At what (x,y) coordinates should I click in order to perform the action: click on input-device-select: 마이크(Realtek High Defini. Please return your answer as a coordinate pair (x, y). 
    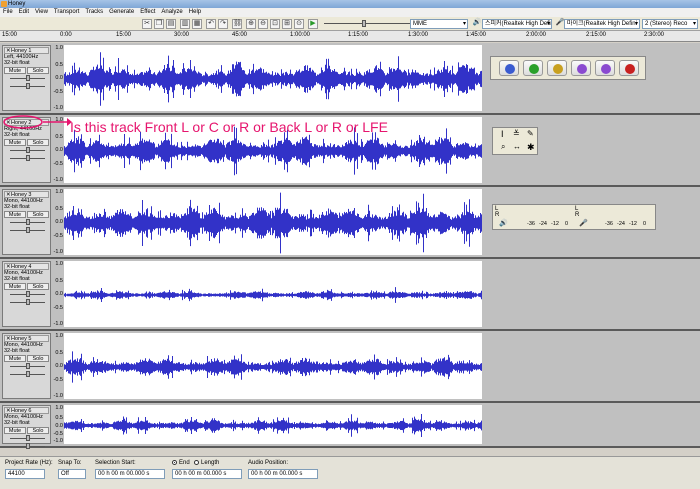
    Looking at the image, I should click on (602, 24).